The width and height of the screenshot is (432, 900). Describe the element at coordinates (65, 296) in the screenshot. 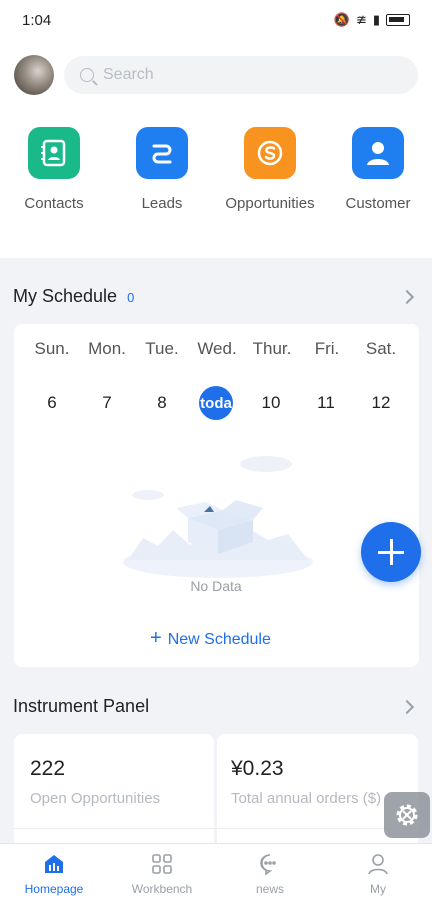

I see `schedule-title: My Schedule` at that location.